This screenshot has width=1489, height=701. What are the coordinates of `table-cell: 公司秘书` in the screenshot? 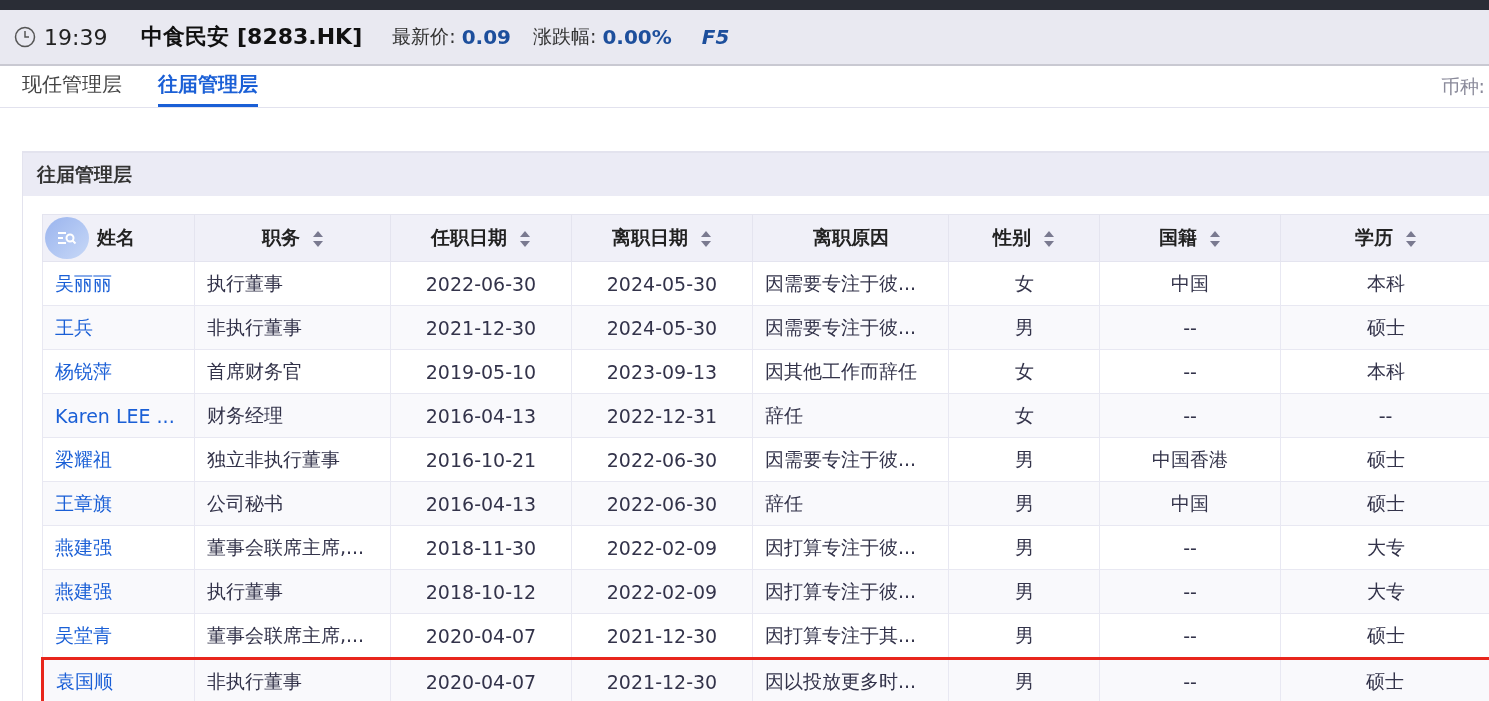 It's located at (292, 503).